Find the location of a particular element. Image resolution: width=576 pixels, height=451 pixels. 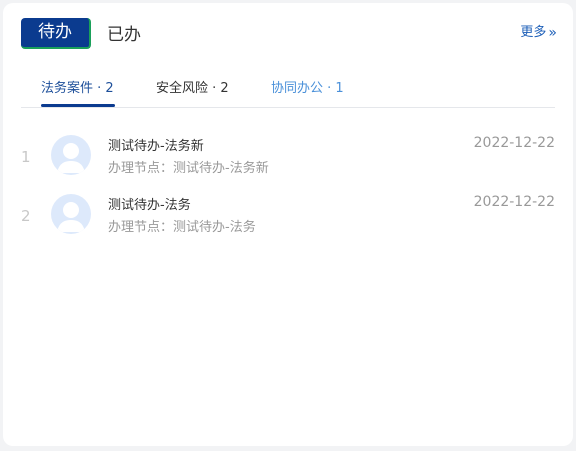

list-item: 1 测试待办-法务新 办理节点：测试待办-法务新 2022-12-22 is located at coordinates (288, 161).